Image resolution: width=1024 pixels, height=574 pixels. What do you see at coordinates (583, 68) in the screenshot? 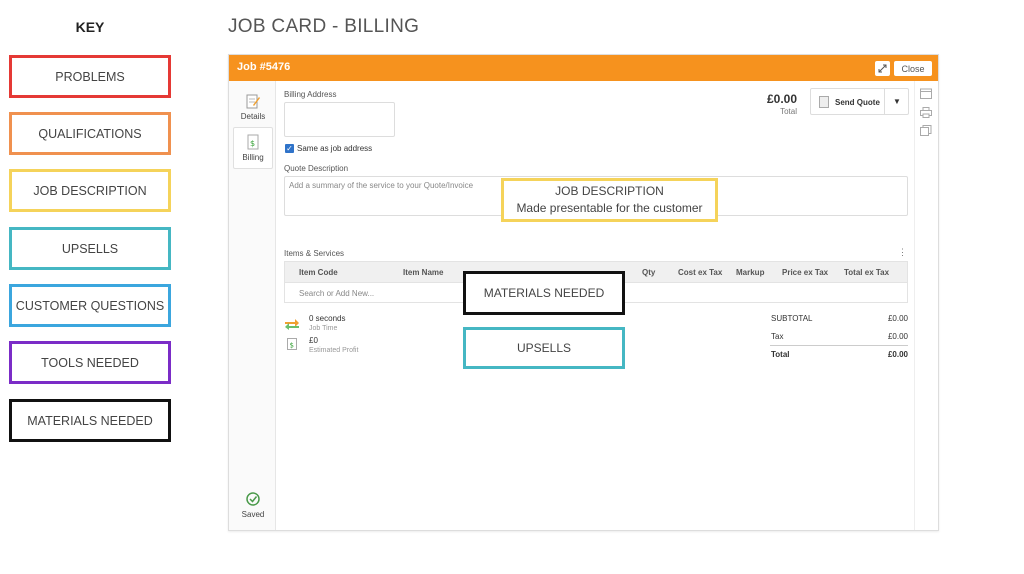
I see `job-header: Job #5476 Close` at bounding box center [583, 68].